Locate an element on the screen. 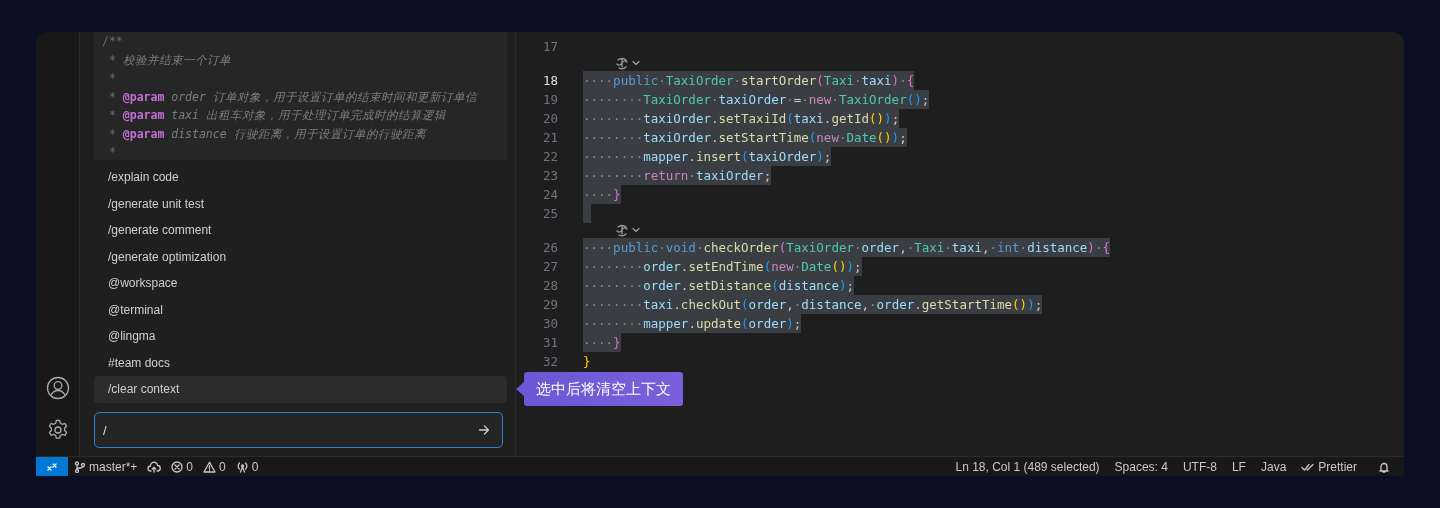 The height and width of the screenshot is (508, 1440). chat-input-field: / is located at coordinates (298, 430).